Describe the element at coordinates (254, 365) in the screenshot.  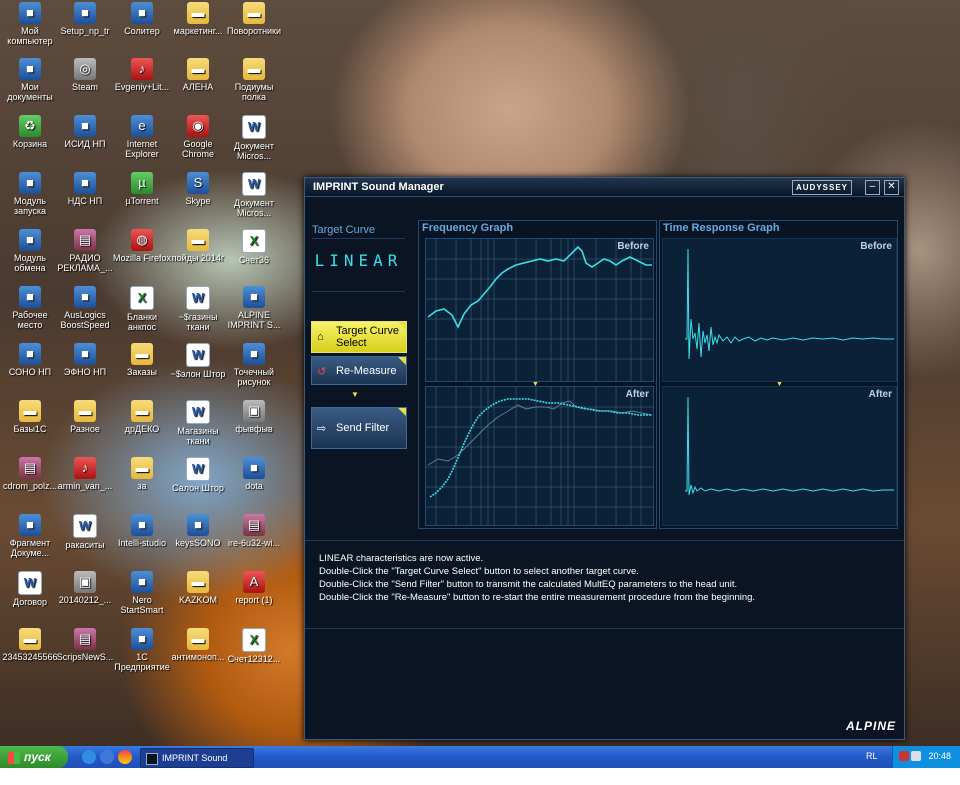
I see `desktop-icon: ■ Точечный рисунок` at that location.